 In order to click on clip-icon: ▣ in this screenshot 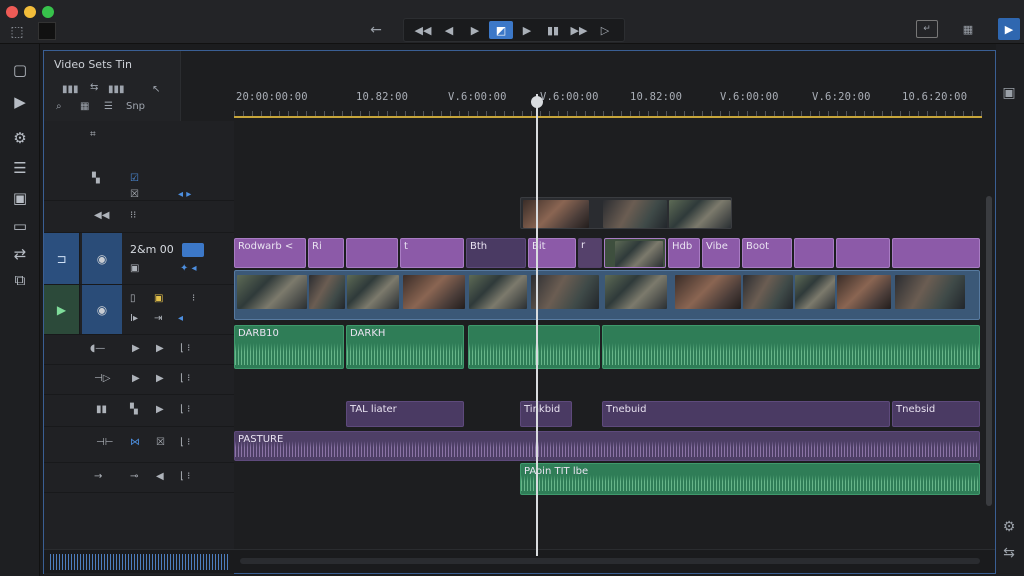, I will do `click(134, 268)`.